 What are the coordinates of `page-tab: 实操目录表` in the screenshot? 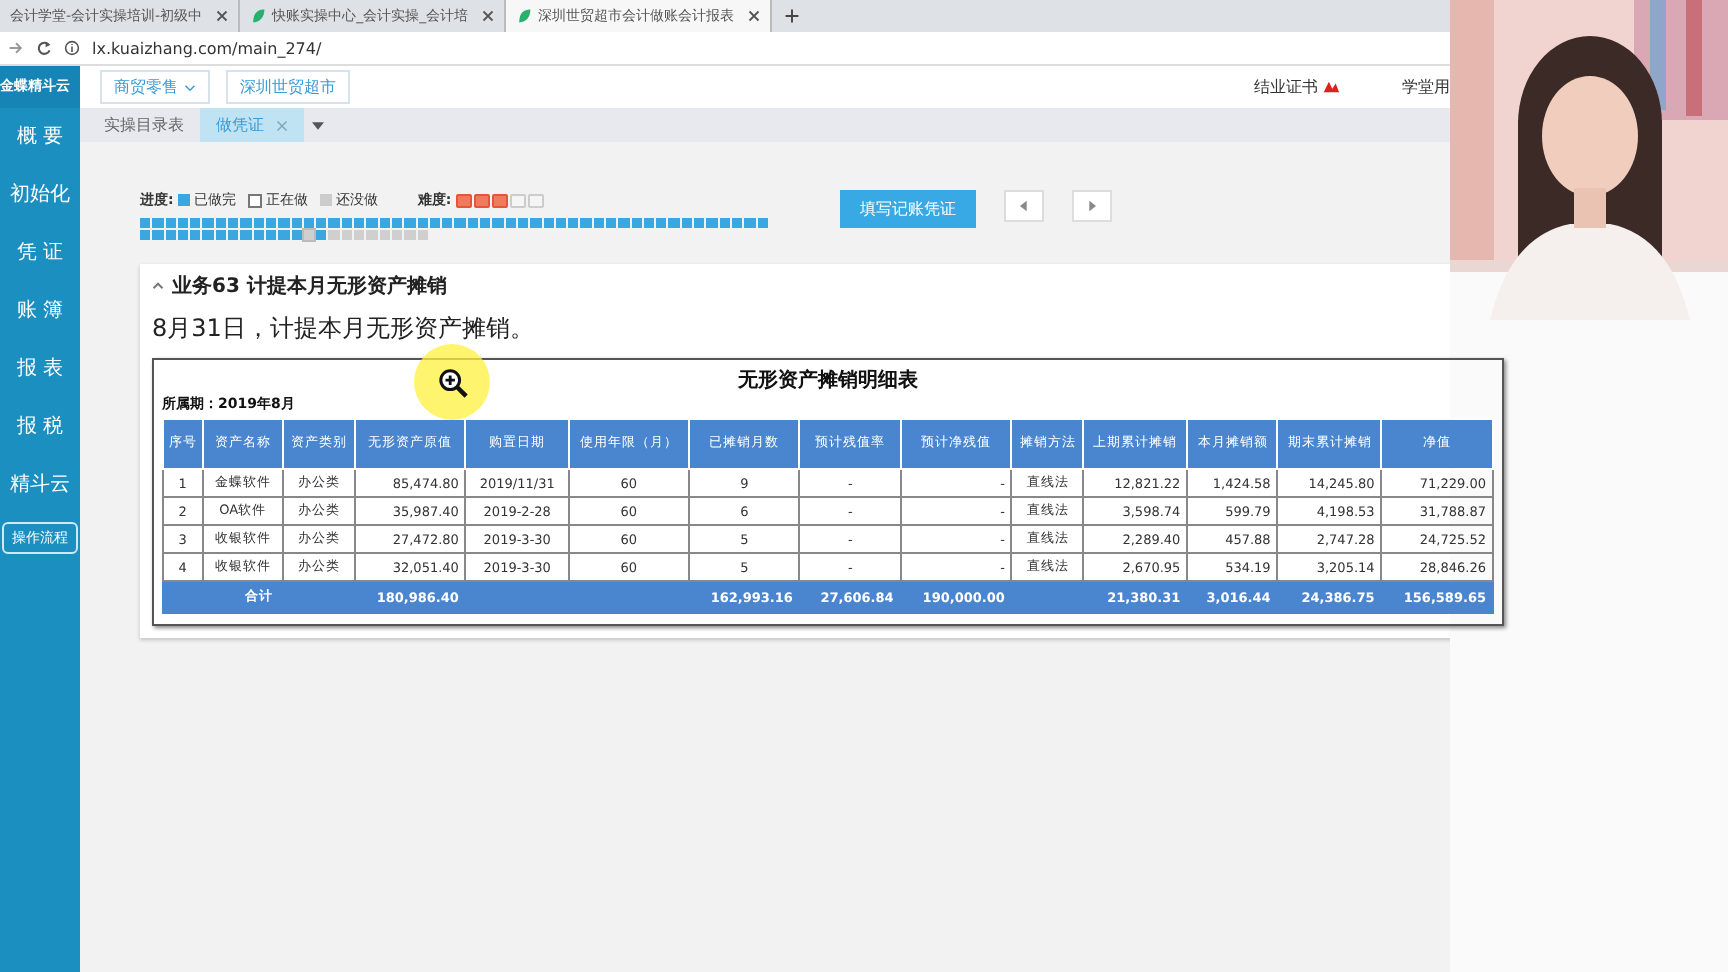 It's located at (144, 125).